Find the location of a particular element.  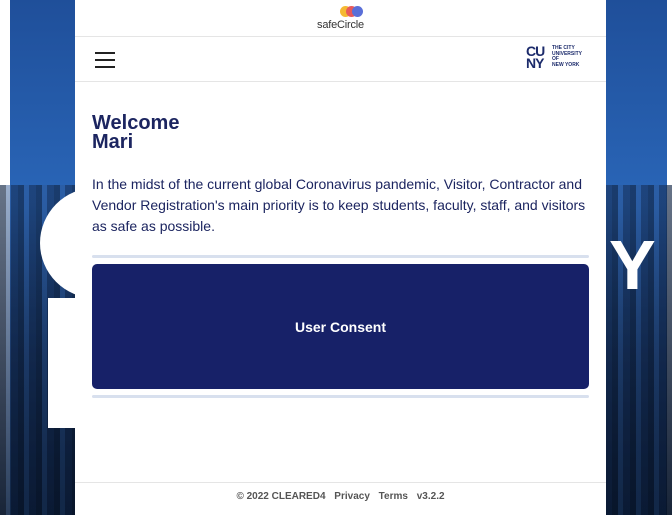

hamburger-menu-icon is located at coordinates (105, 60).